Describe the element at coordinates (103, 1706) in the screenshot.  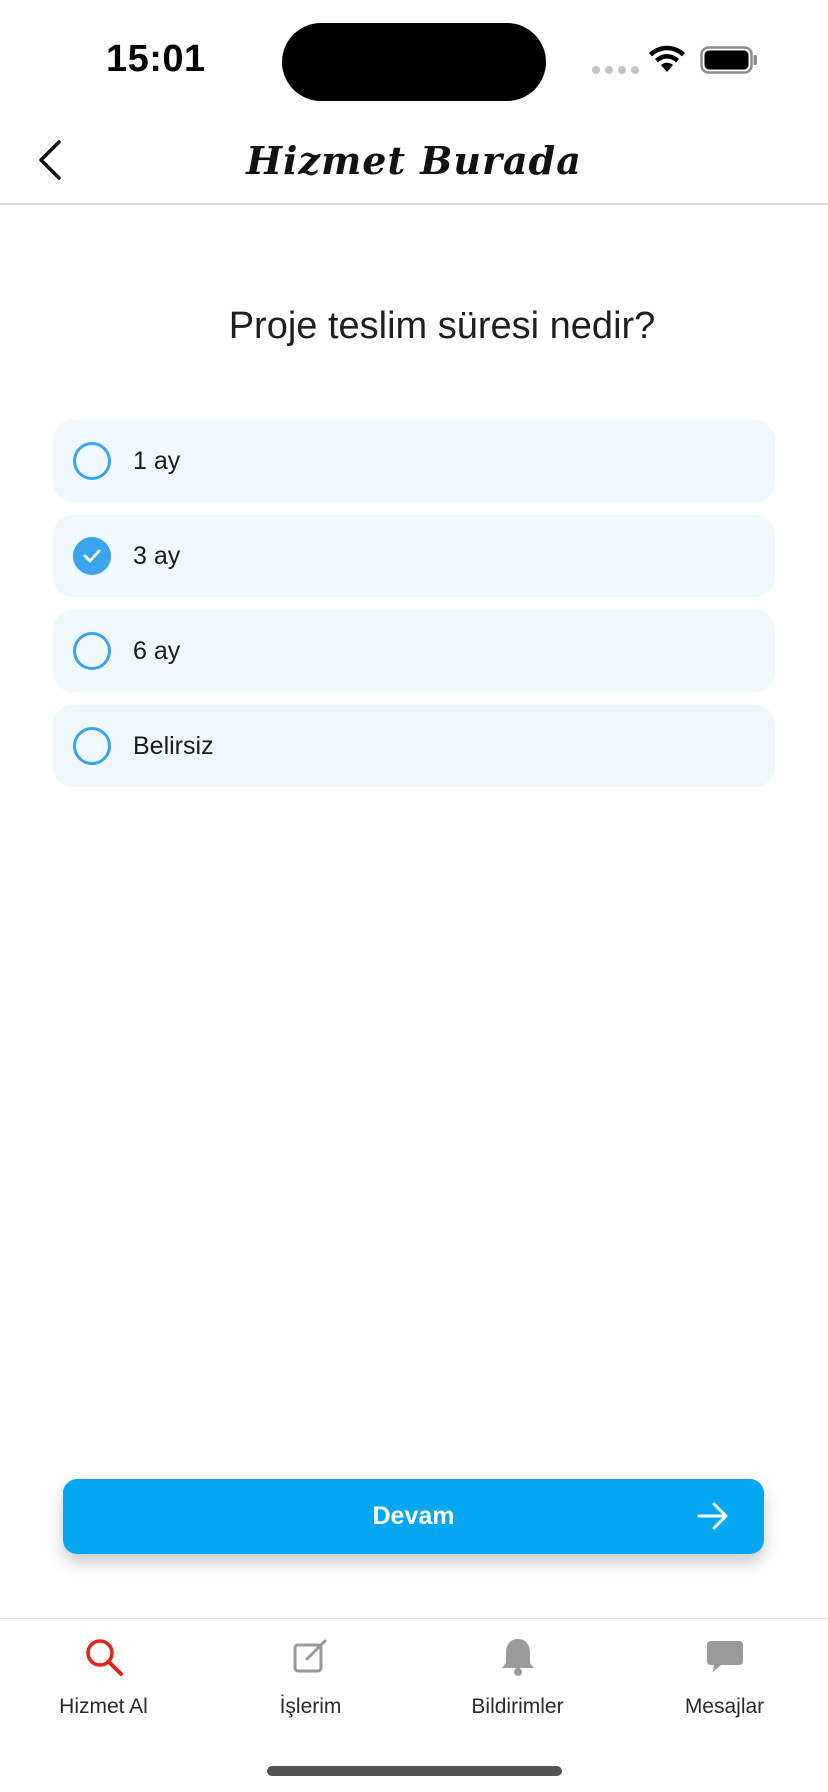
I see `tab-label: Hizmet Al` at that location.